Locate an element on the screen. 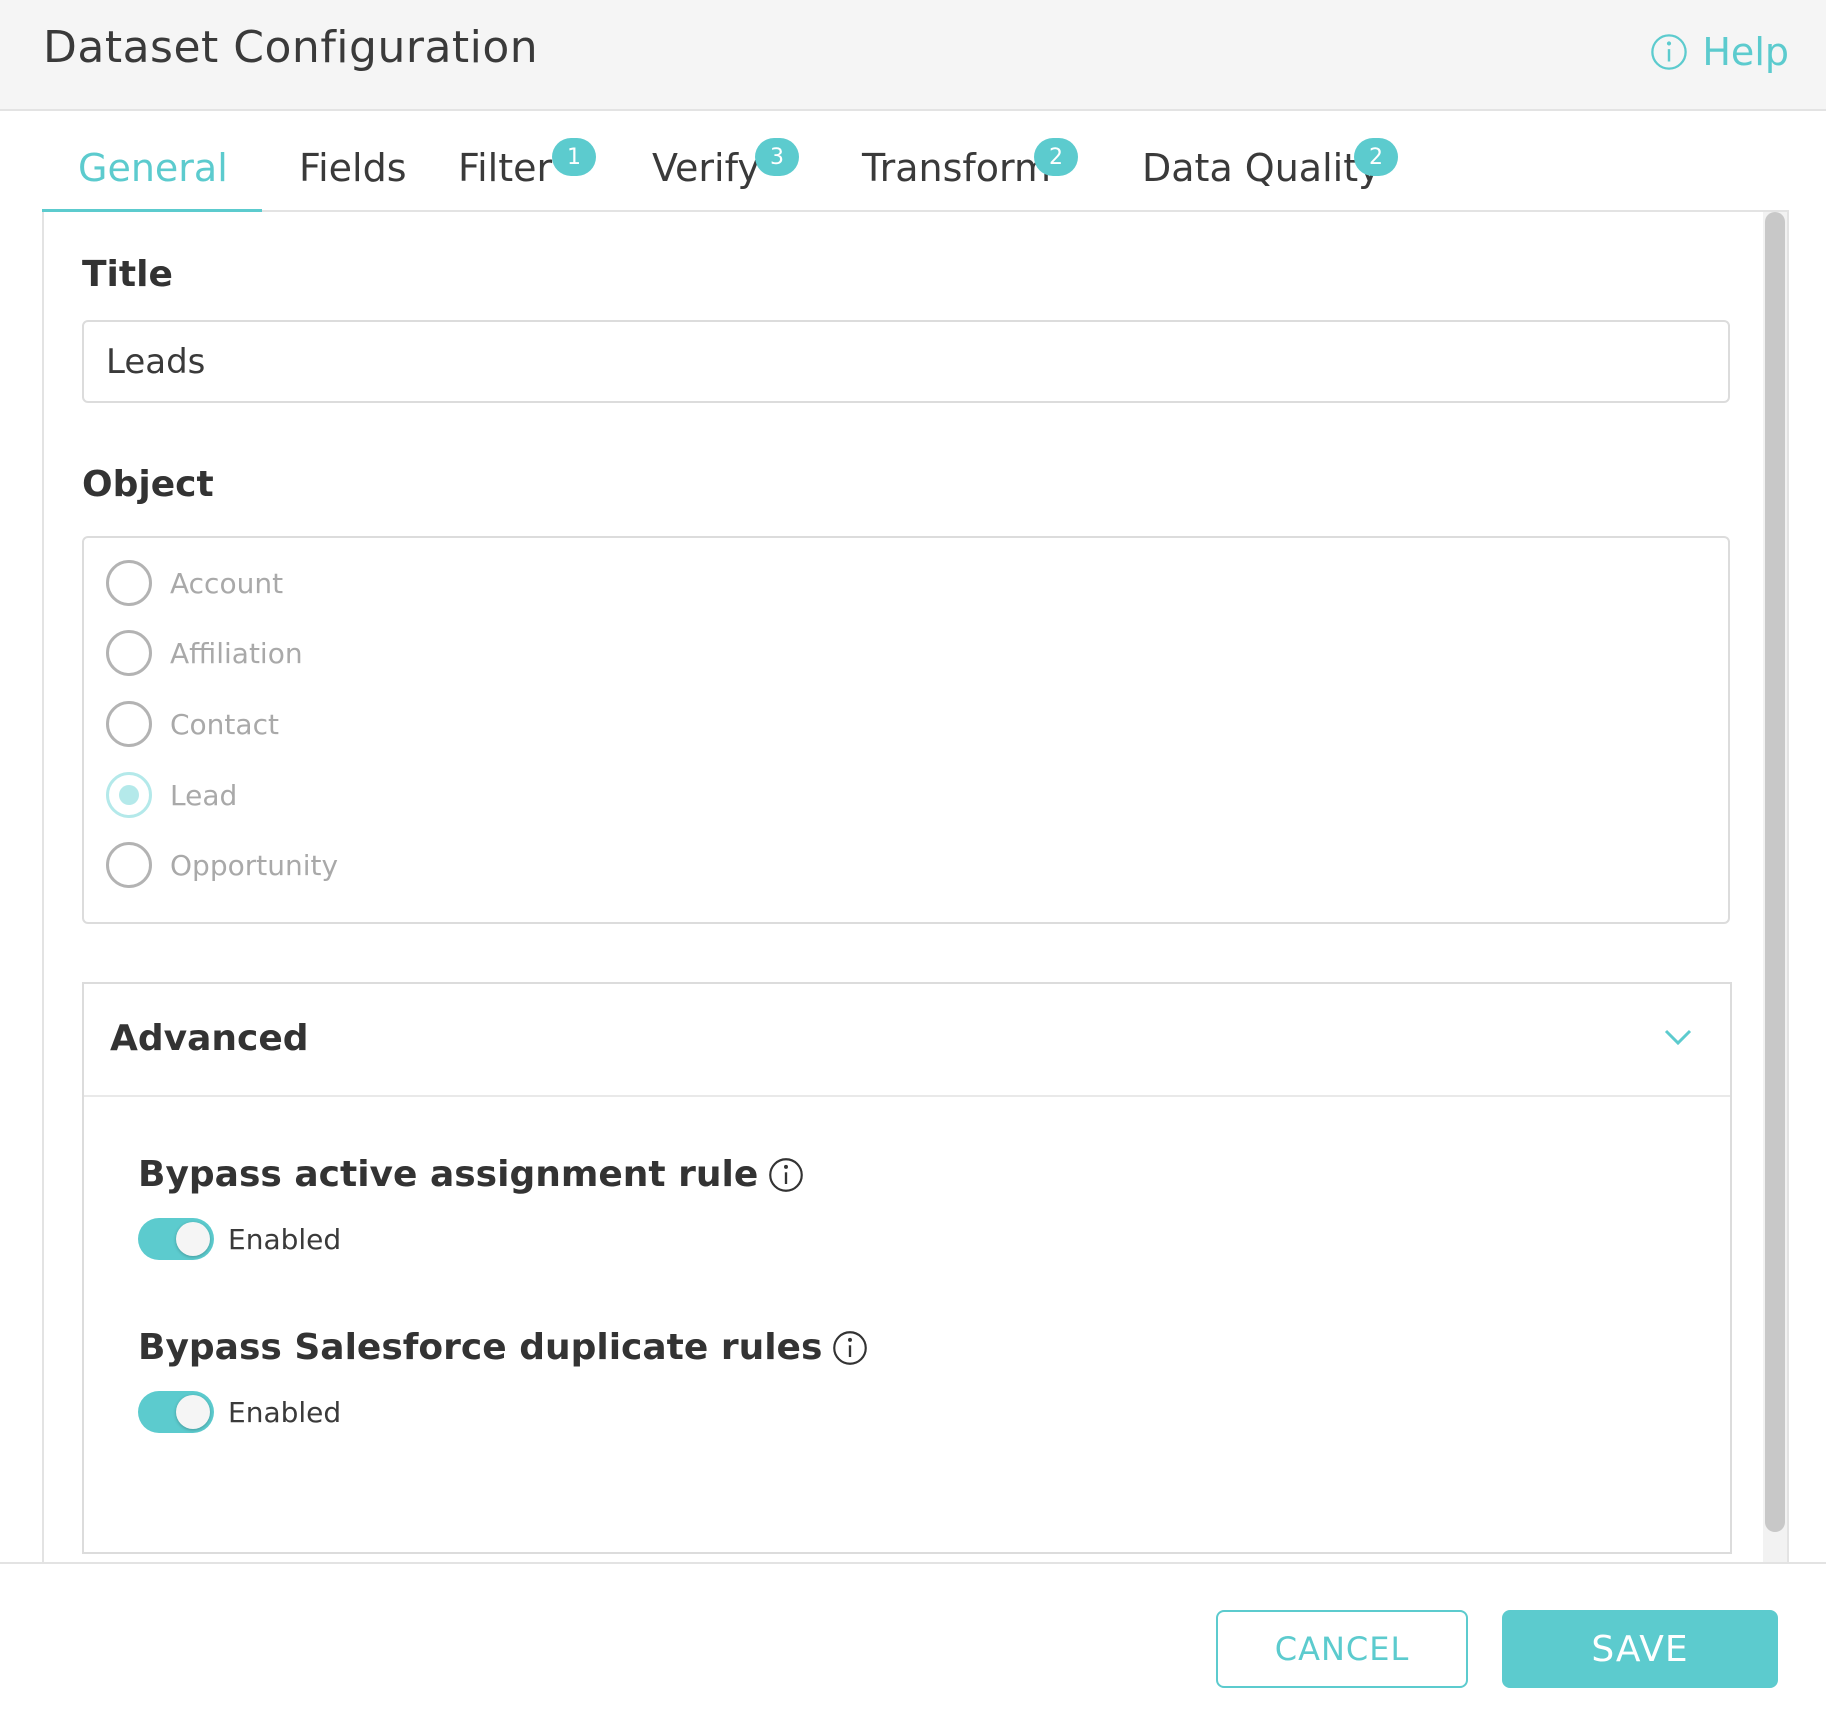 The image size is (1826, 1730). bypass-assignment-rule-label: Bypass active assignment rule is located at coordinates (471, 1174).